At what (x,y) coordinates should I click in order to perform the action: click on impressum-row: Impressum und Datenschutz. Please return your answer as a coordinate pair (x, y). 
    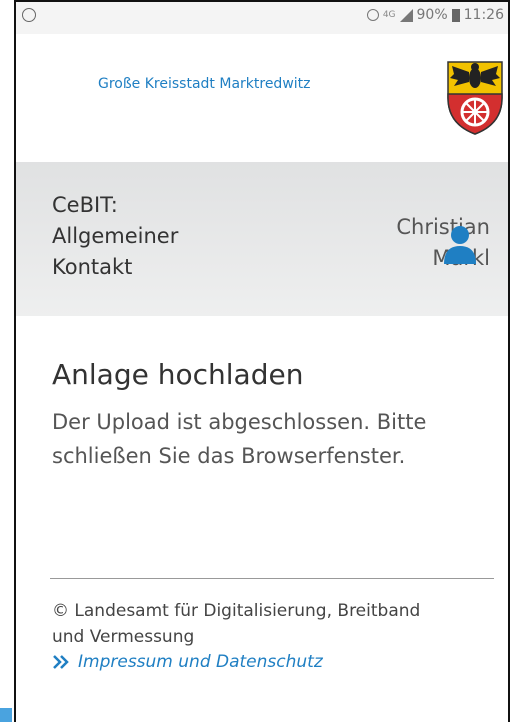
    Looking at the image, I should click on (272, 662).